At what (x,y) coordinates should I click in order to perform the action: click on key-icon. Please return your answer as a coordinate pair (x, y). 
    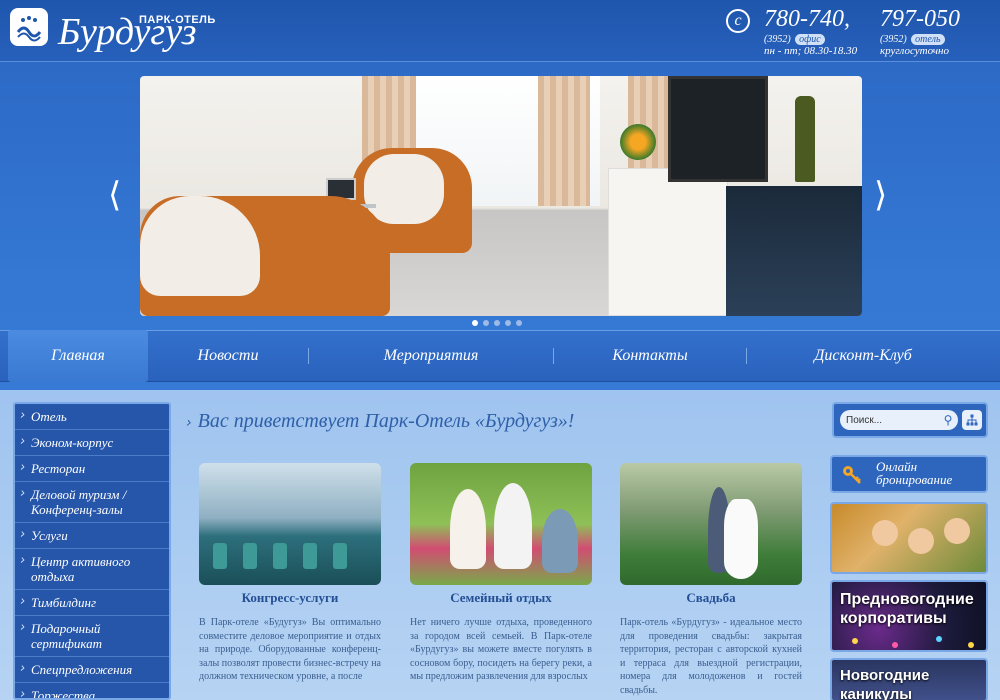
    Looking at the image, I should click on (852, 475).